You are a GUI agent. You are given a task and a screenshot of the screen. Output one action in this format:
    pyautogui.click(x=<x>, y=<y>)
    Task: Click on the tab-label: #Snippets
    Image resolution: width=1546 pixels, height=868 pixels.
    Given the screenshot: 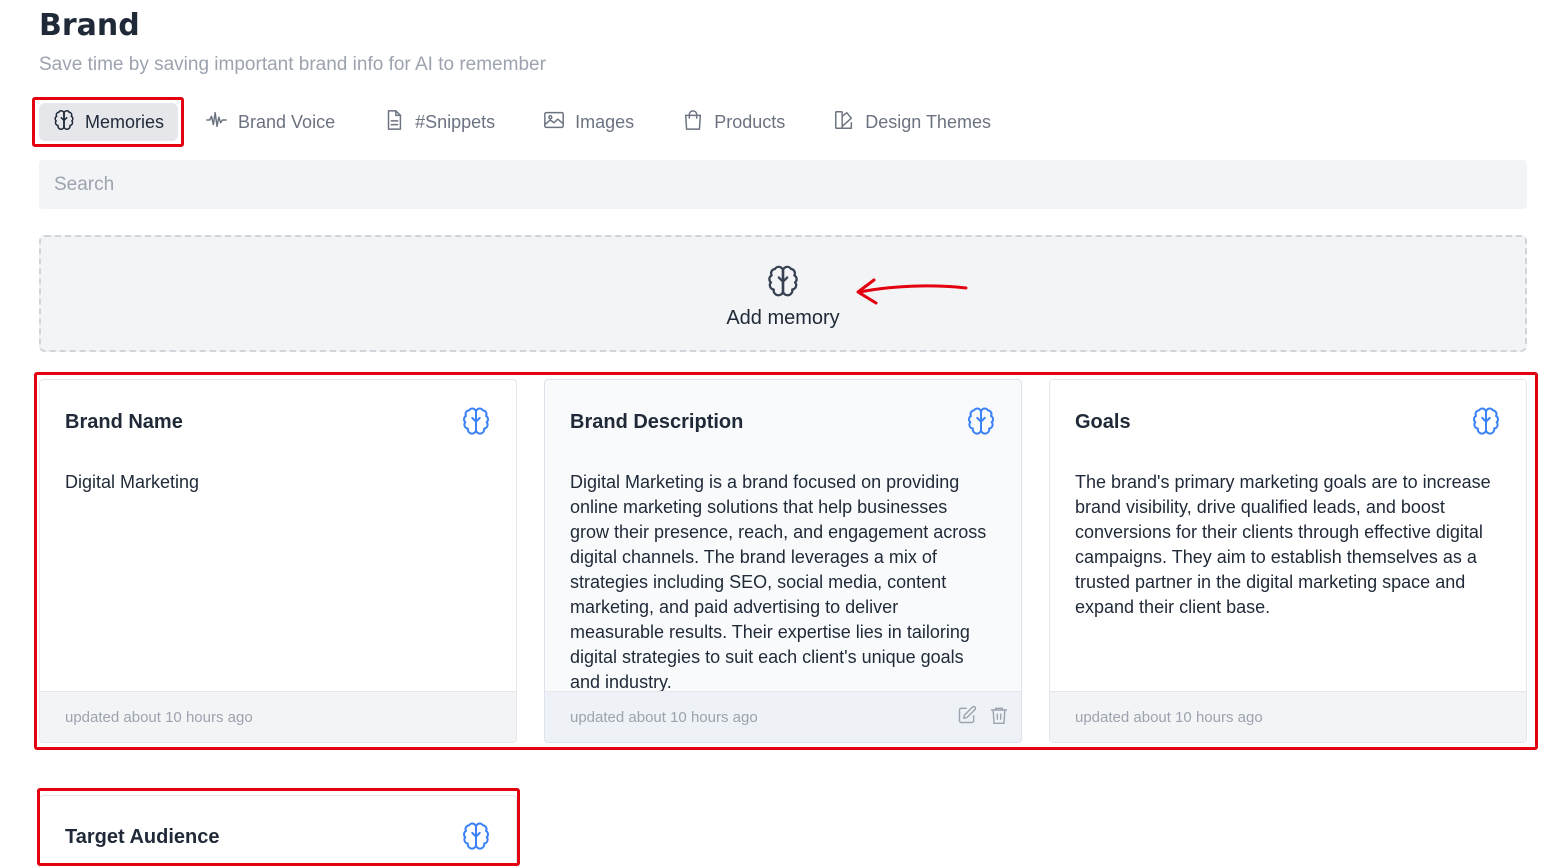 What is the action you would take?
    pyautogui.click(x=455, y=121)
    